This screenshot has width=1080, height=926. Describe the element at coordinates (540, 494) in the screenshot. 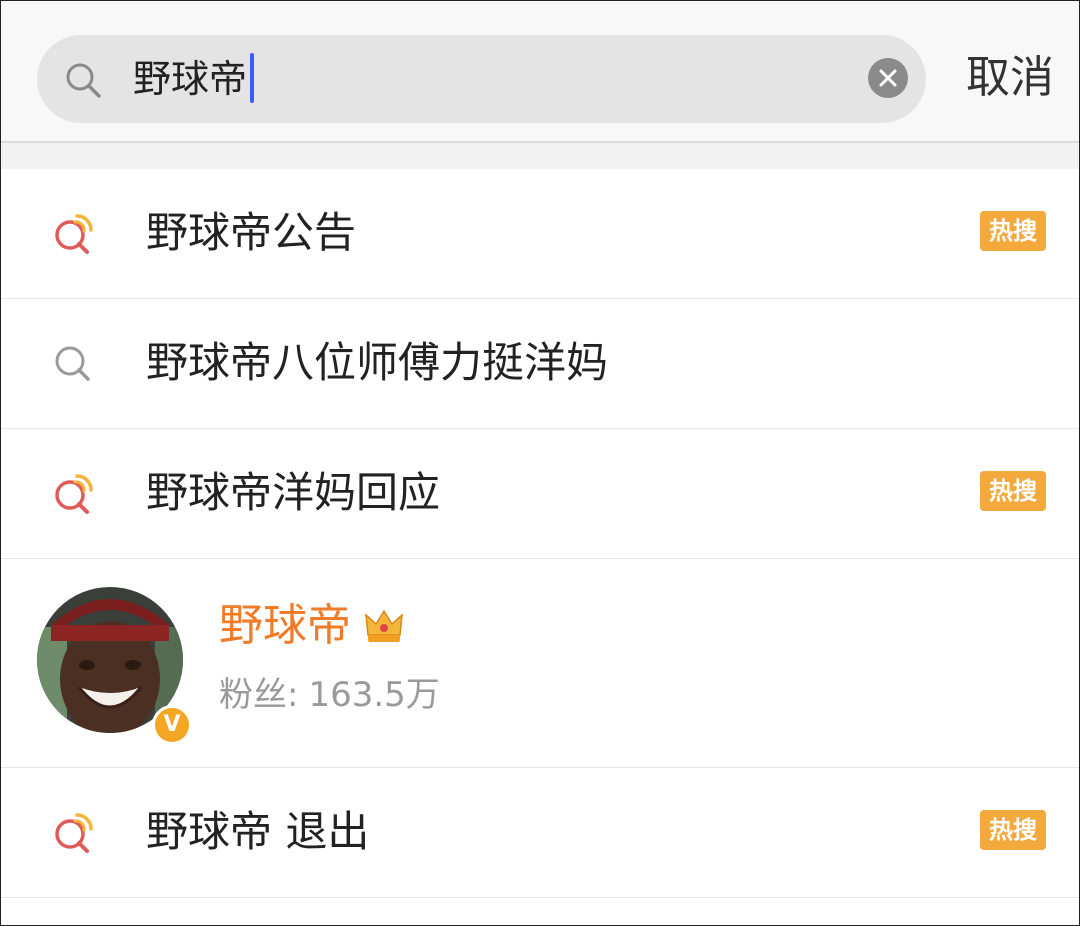

I see `suggestion-row: 野球帝洋妈回应 热搜` at that location.